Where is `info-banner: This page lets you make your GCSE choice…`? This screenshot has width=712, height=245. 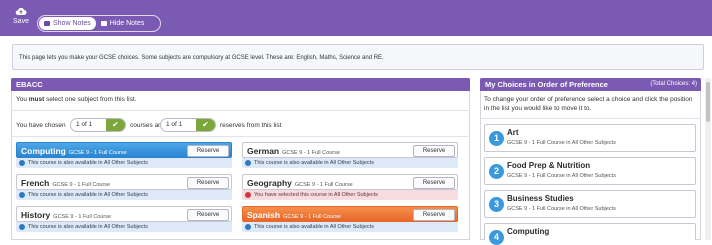
info-banner: This page lets you make your GCSE choice… is located at coordinates (358, 57).